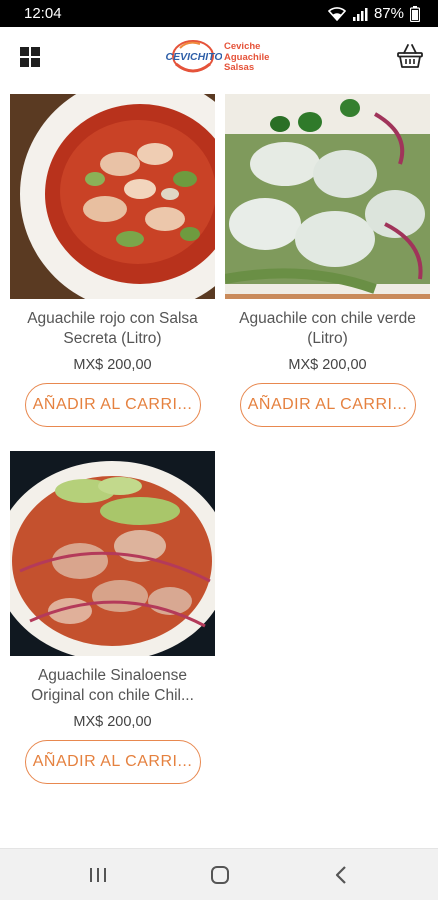  I want to click on product-name: Aguachile con chile verde (Litro), so click(327, 328).